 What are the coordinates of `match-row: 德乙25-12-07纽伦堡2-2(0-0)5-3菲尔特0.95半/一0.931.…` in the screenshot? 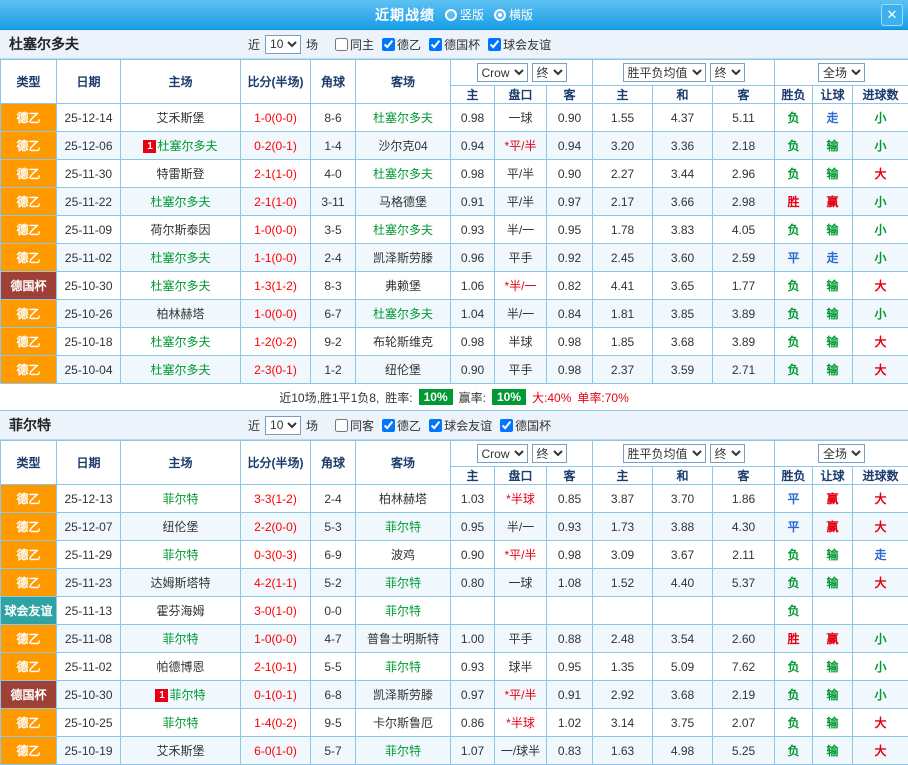 It's located at (454, 527).